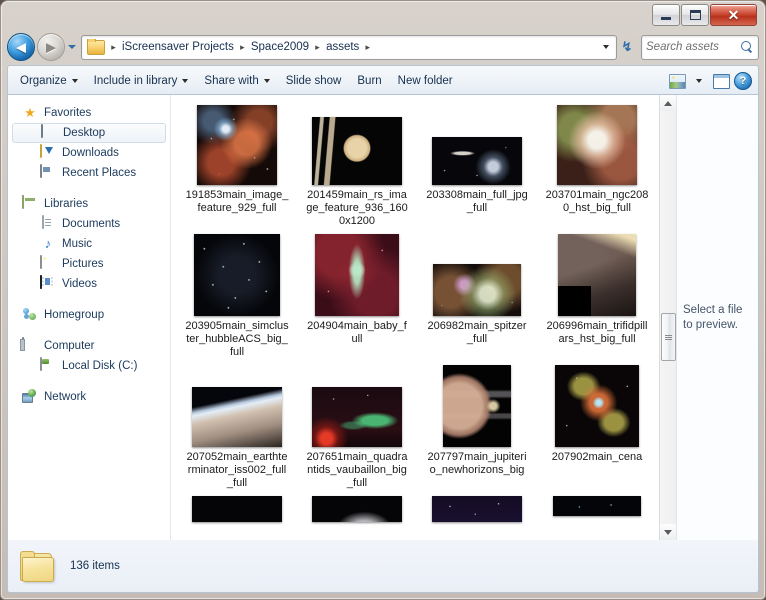 The height and width of the screenshot is (600, 766). I want to click on scrollbar-thumb, so click(668, 337).